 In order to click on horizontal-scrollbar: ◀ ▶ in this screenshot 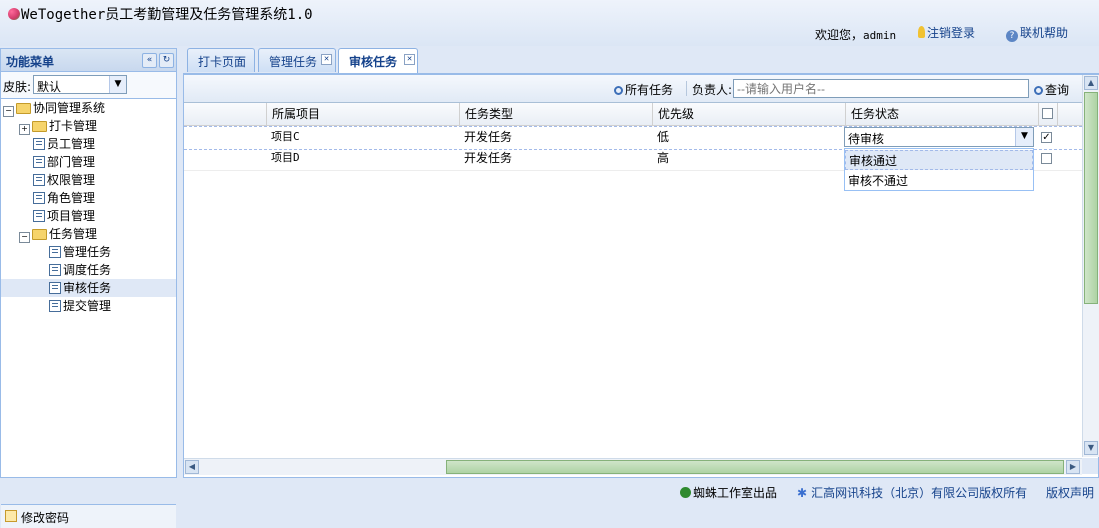, I will do `click(633, 466)`.